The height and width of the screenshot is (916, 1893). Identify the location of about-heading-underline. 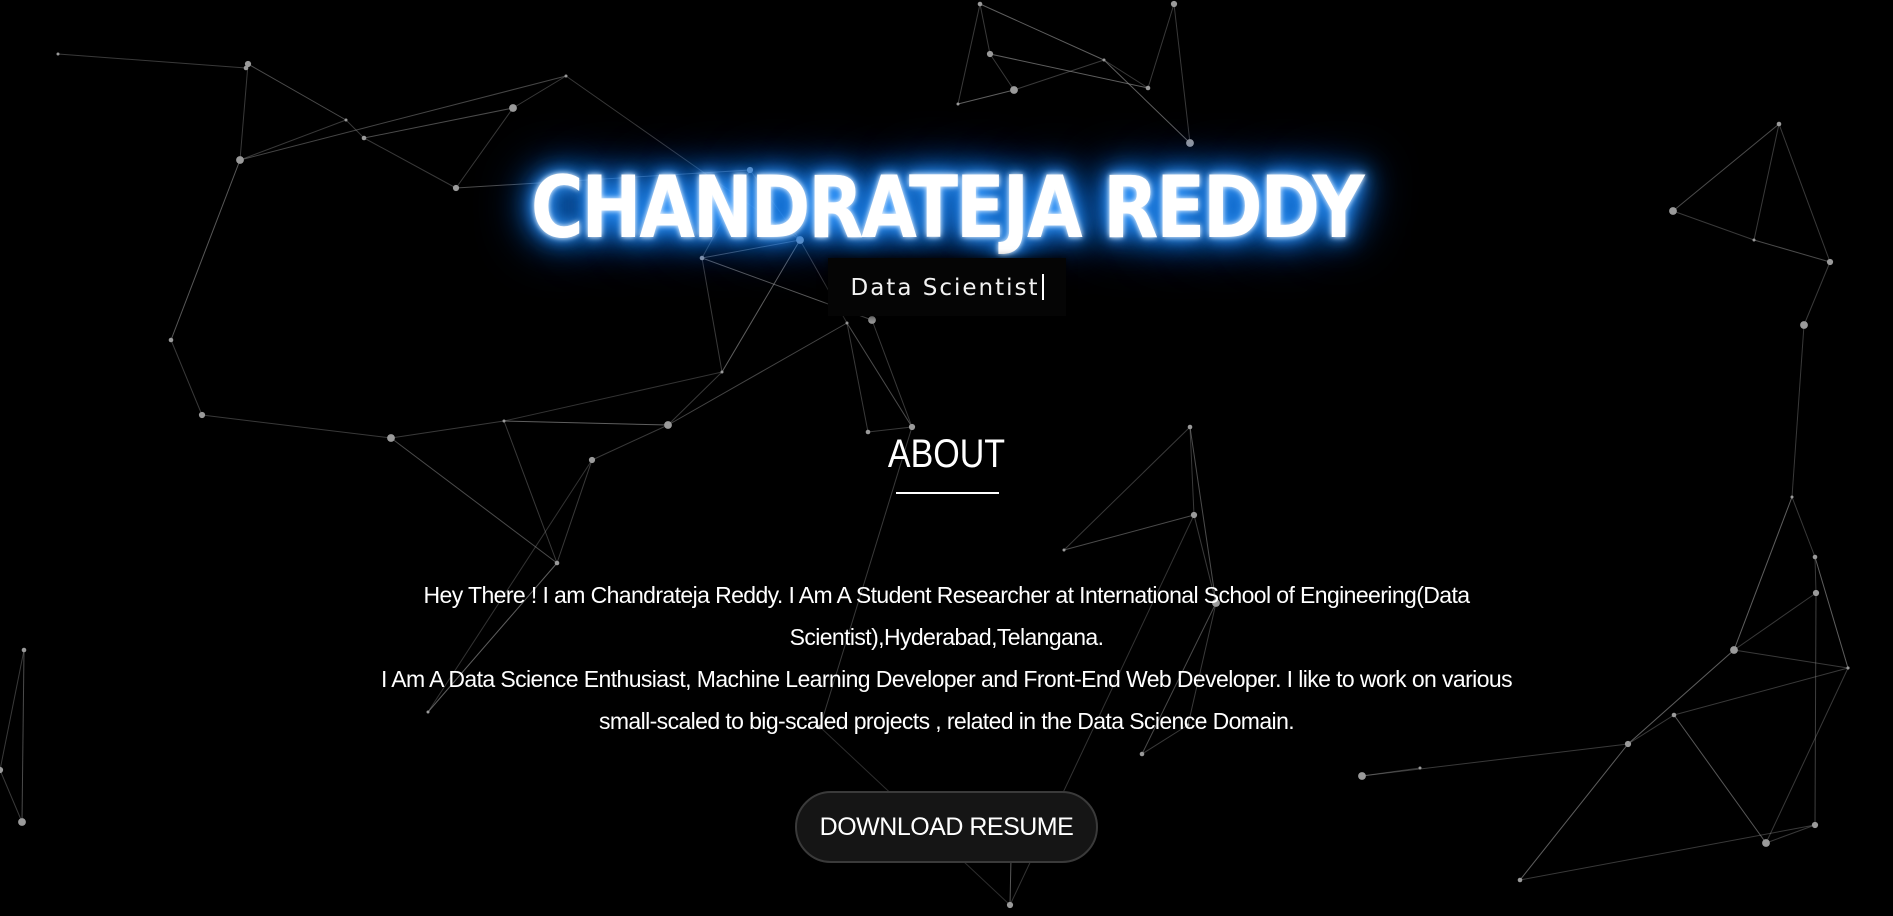
(947, 493).